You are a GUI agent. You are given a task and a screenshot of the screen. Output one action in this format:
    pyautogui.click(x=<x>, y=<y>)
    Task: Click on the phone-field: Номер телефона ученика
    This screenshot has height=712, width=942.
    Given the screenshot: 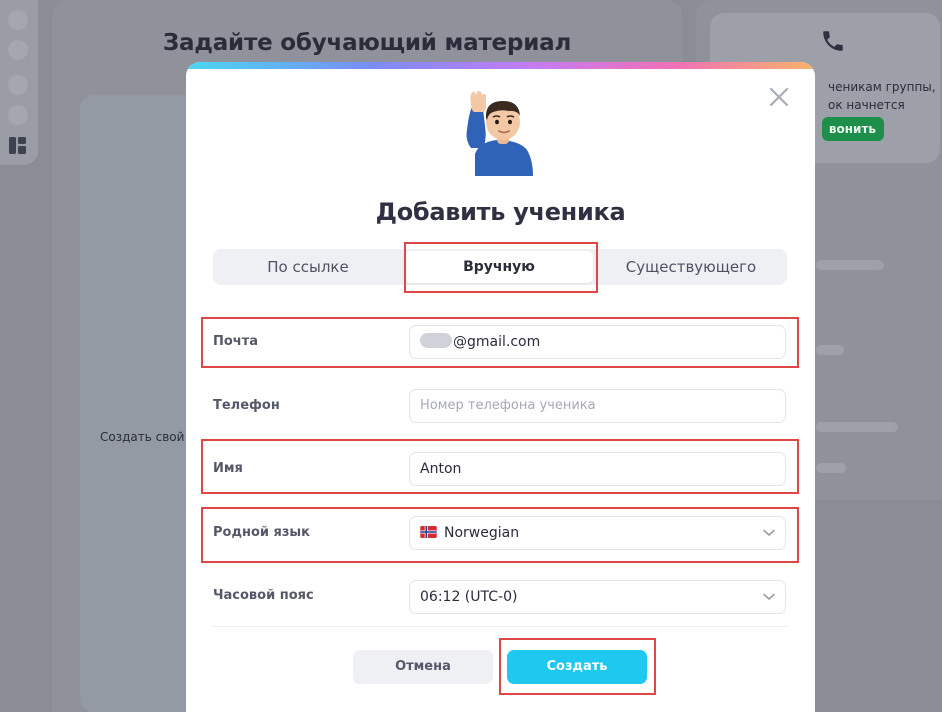 What is the action you would take?
    pyautogui.click(x=597, y=406)
    